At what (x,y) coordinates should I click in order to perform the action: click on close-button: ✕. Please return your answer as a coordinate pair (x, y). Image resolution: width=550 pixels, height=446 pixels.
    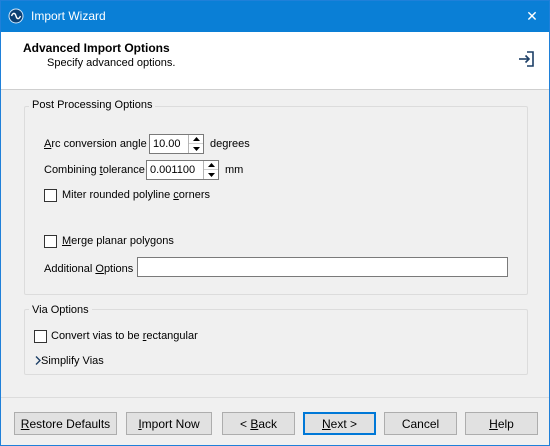
    Looking at the image, I should click on (532, 16).